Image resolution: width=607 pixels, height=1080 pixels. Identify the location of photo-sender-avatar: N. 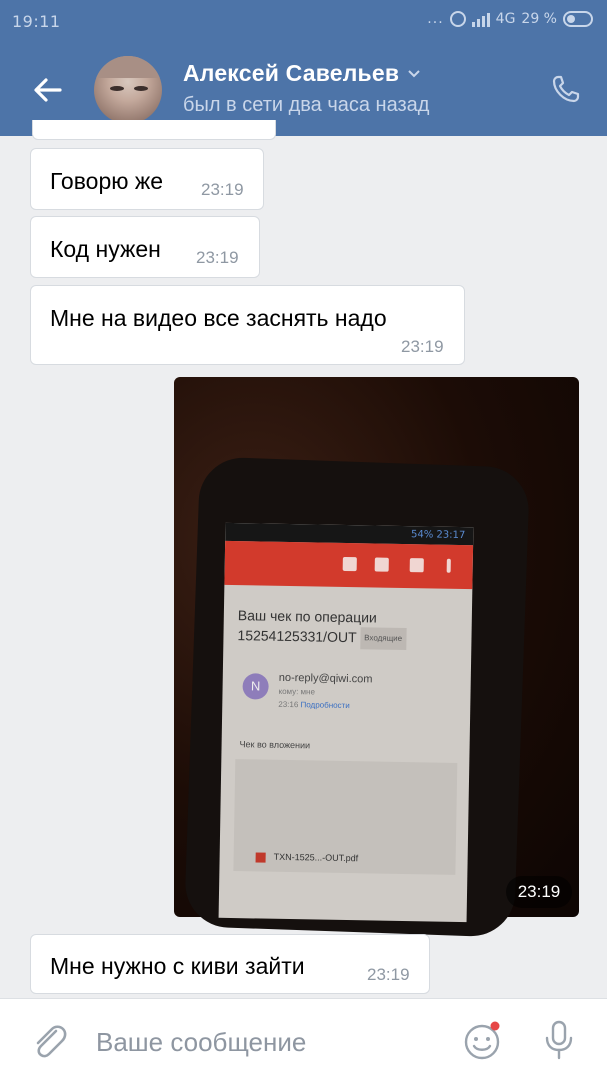
(255, 686).